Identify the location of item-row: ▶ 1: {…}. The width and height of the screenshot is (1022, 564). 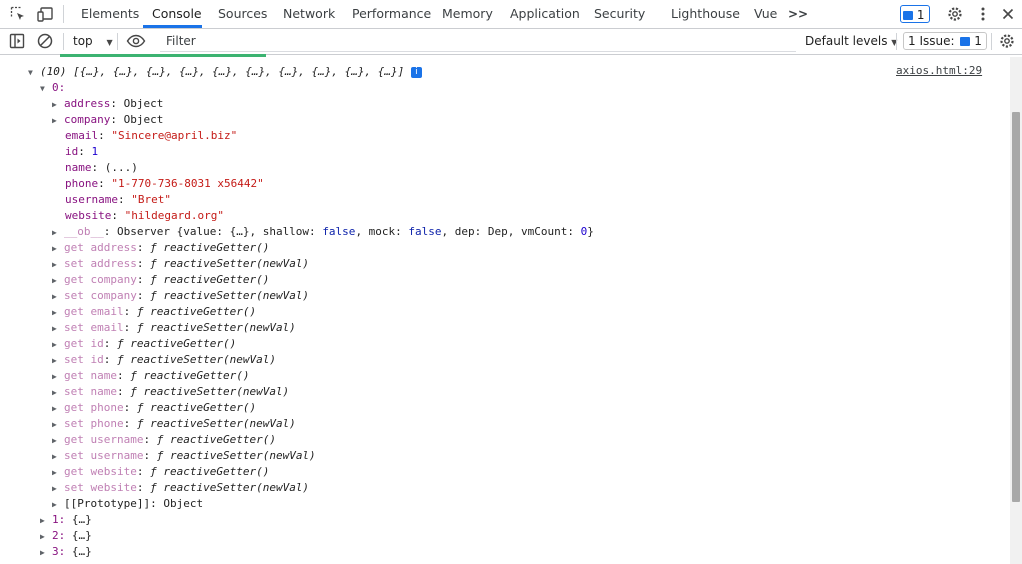
(66, 520).